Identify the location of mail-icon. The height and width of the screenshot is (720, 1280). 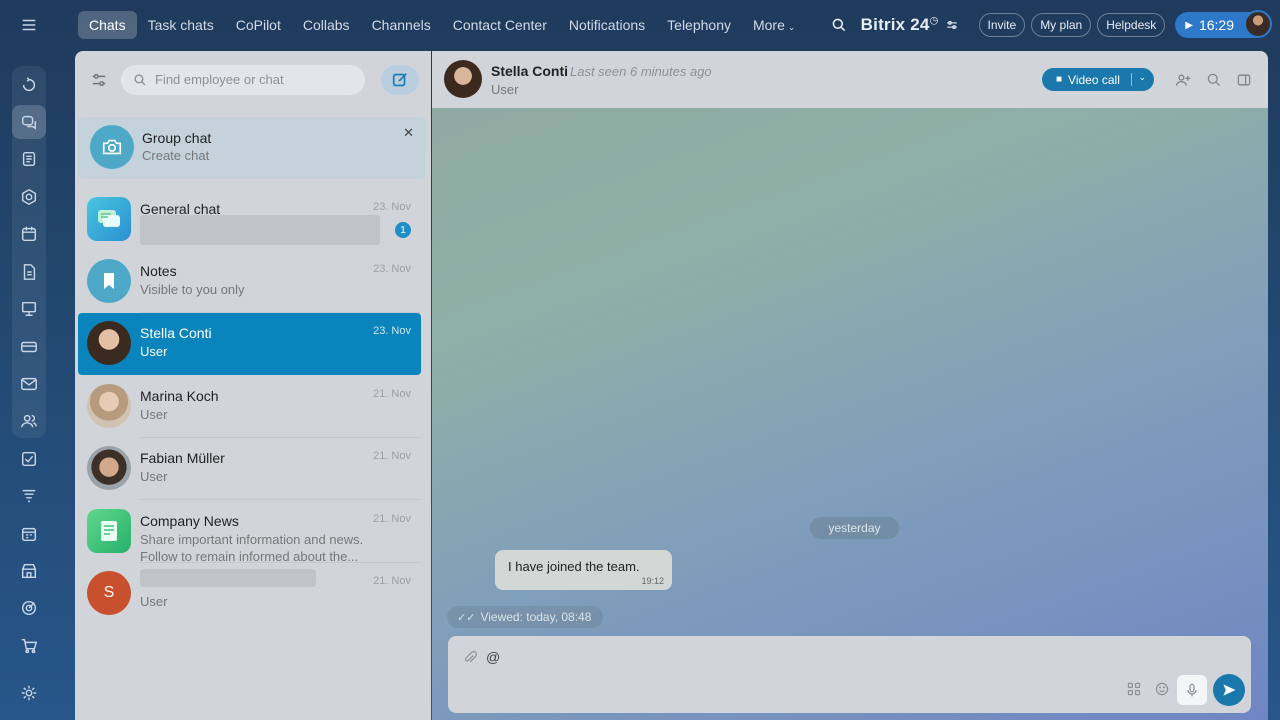
(29, 384).